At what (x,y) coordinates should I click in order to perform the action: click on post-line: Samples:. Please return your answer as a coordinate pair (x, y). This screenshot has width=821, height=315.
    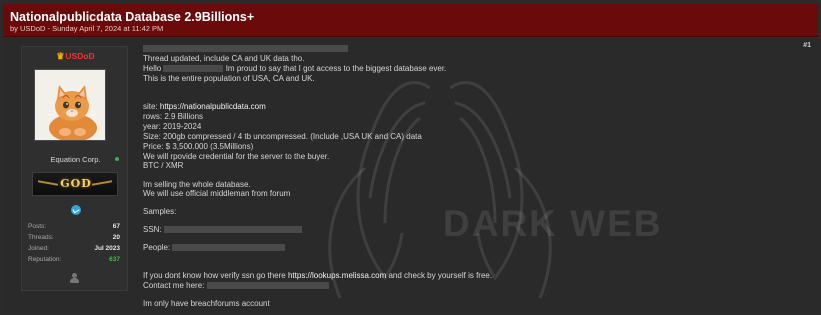
    Looking at the image, I should click on (160, 211).